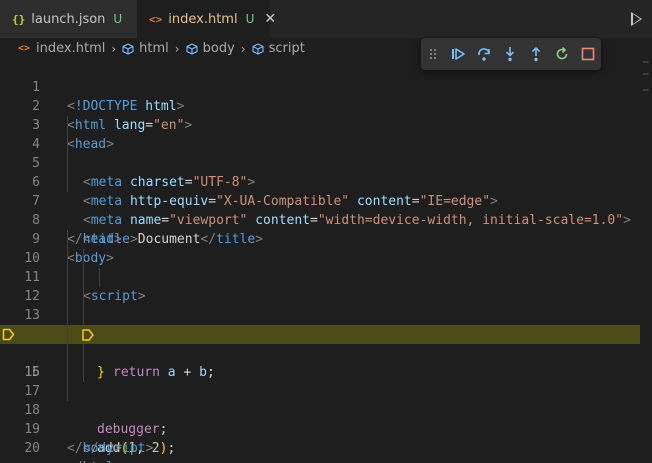  I want to click on breadcrumb-label: body, so click(218, 48).